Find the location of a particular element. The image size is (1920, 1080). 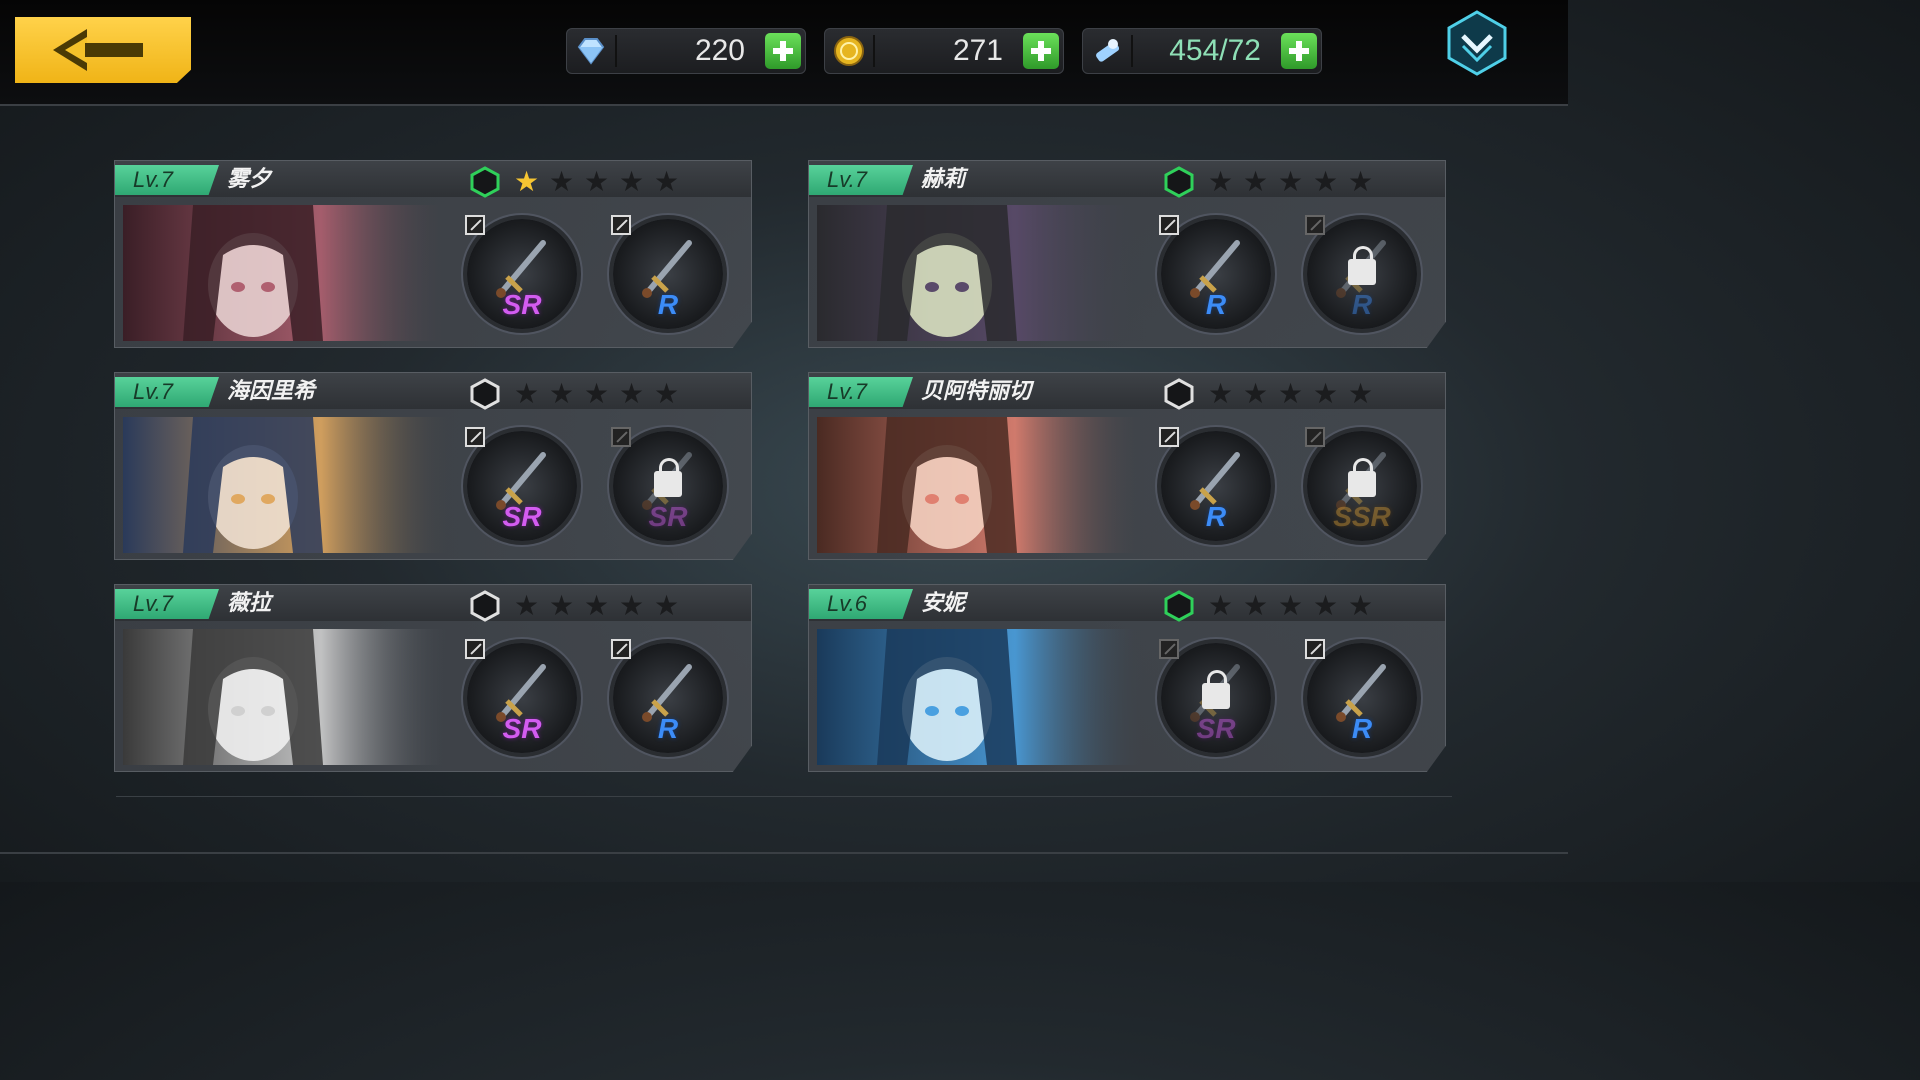

character-name: 赫莉 is located at coordinates (943, 179).